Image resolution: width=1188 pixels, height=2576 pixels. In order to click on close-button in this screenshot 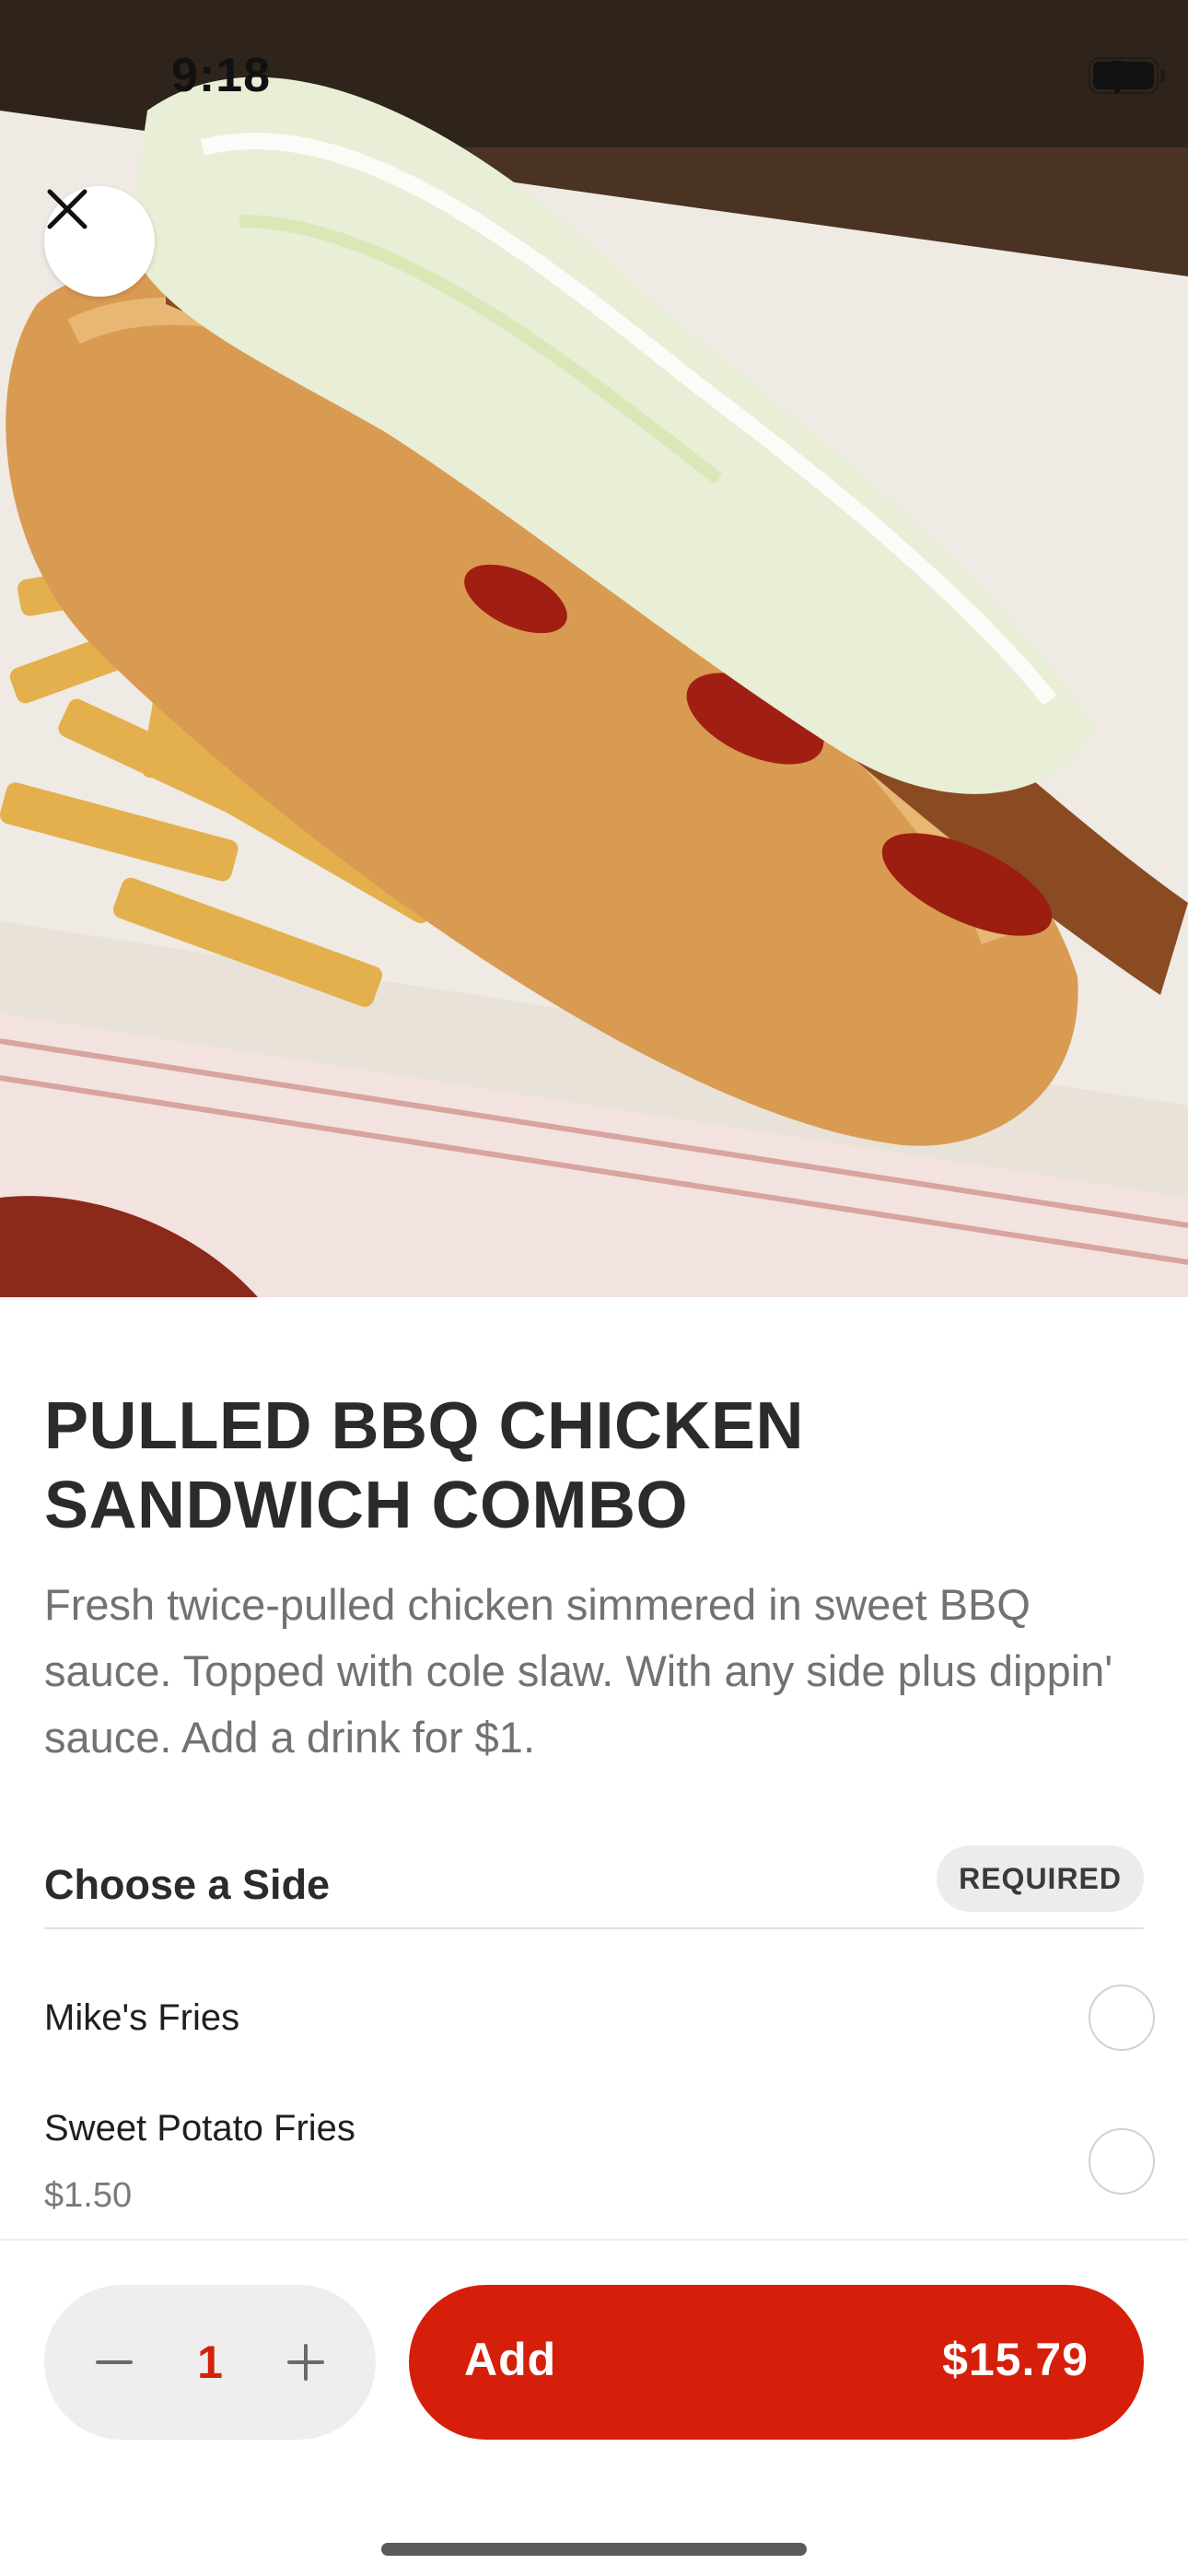, I will do `click(99, 241)`.